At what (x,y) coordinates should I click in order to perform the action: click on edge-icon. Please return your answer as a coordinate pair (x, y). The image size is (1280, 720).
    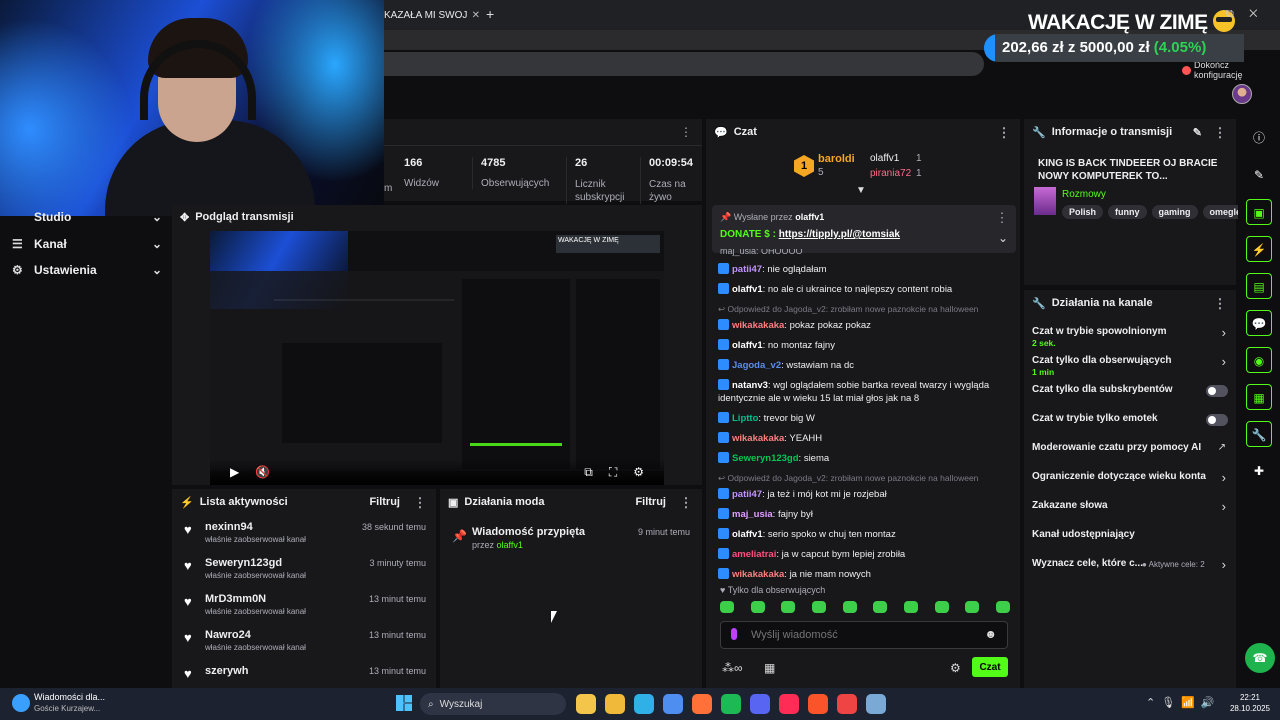
    Looking at the image, I should click on (644, 704).